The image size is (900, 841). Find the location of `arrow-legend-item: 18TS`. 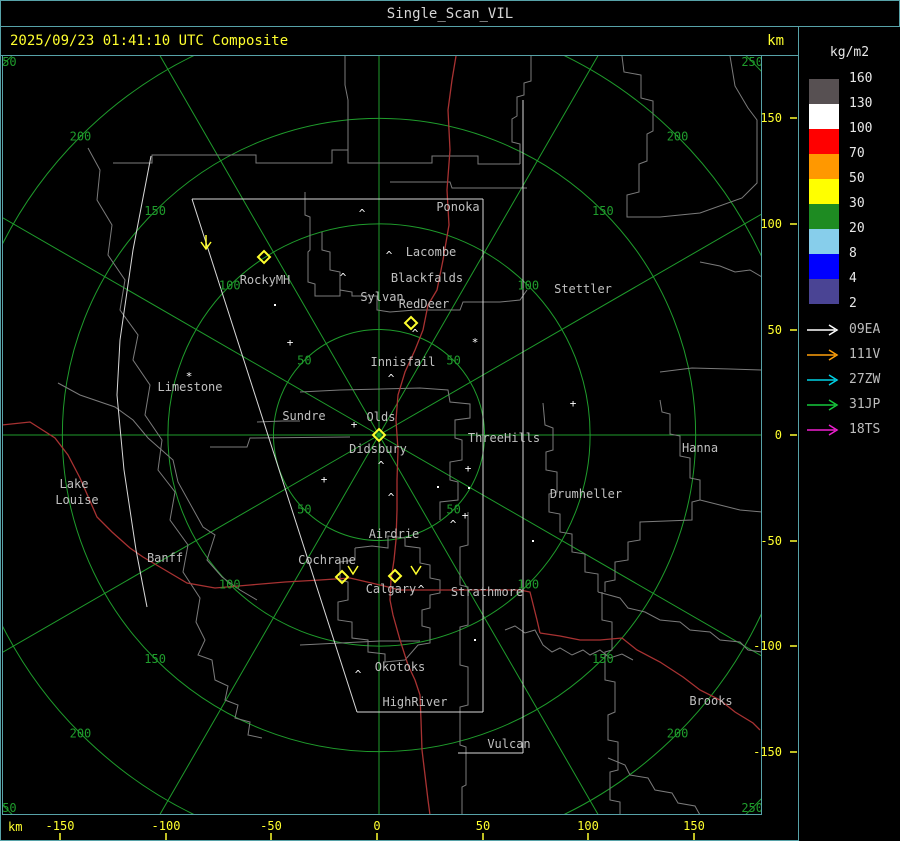

arrow-legend-item: 18TS is located at coordinates (852, 429).